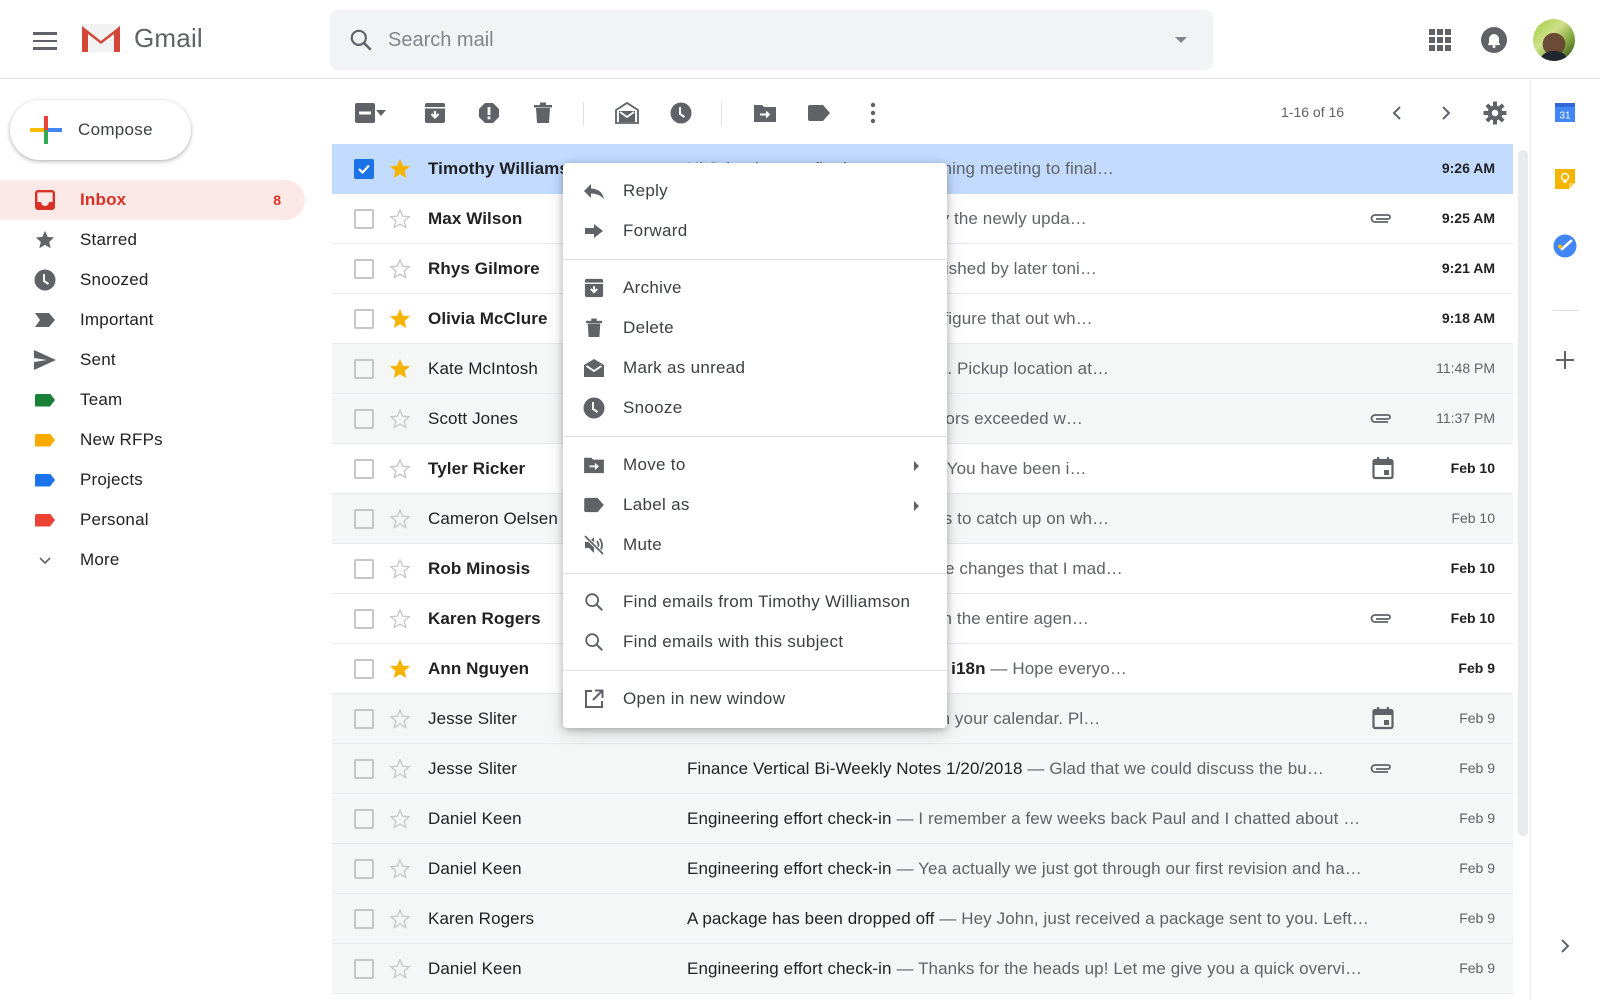 The image size is (1600, 1000). I want to click on get-add-ons-button, so click(1565, 360).